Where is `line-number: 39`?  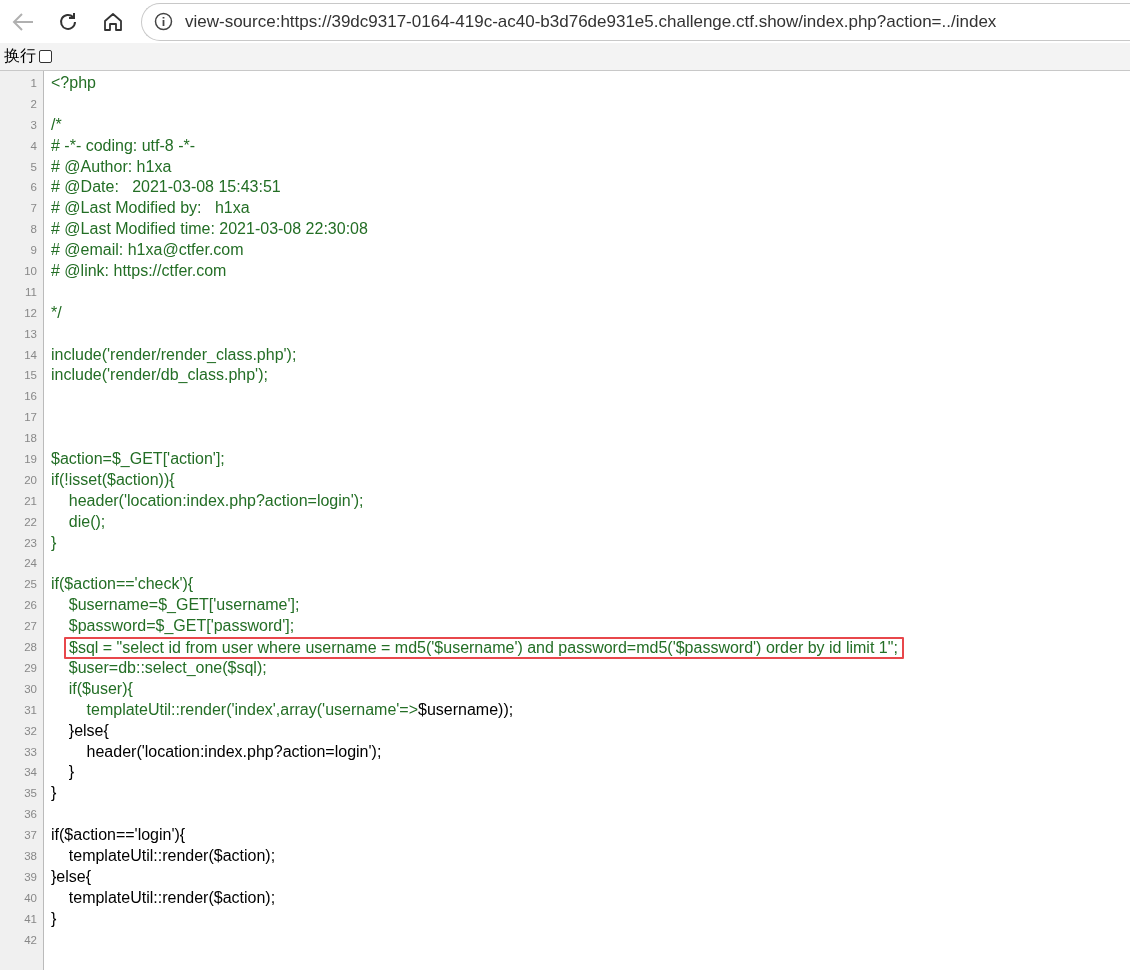
line-number: 39 is located at coordinates (30, 877).